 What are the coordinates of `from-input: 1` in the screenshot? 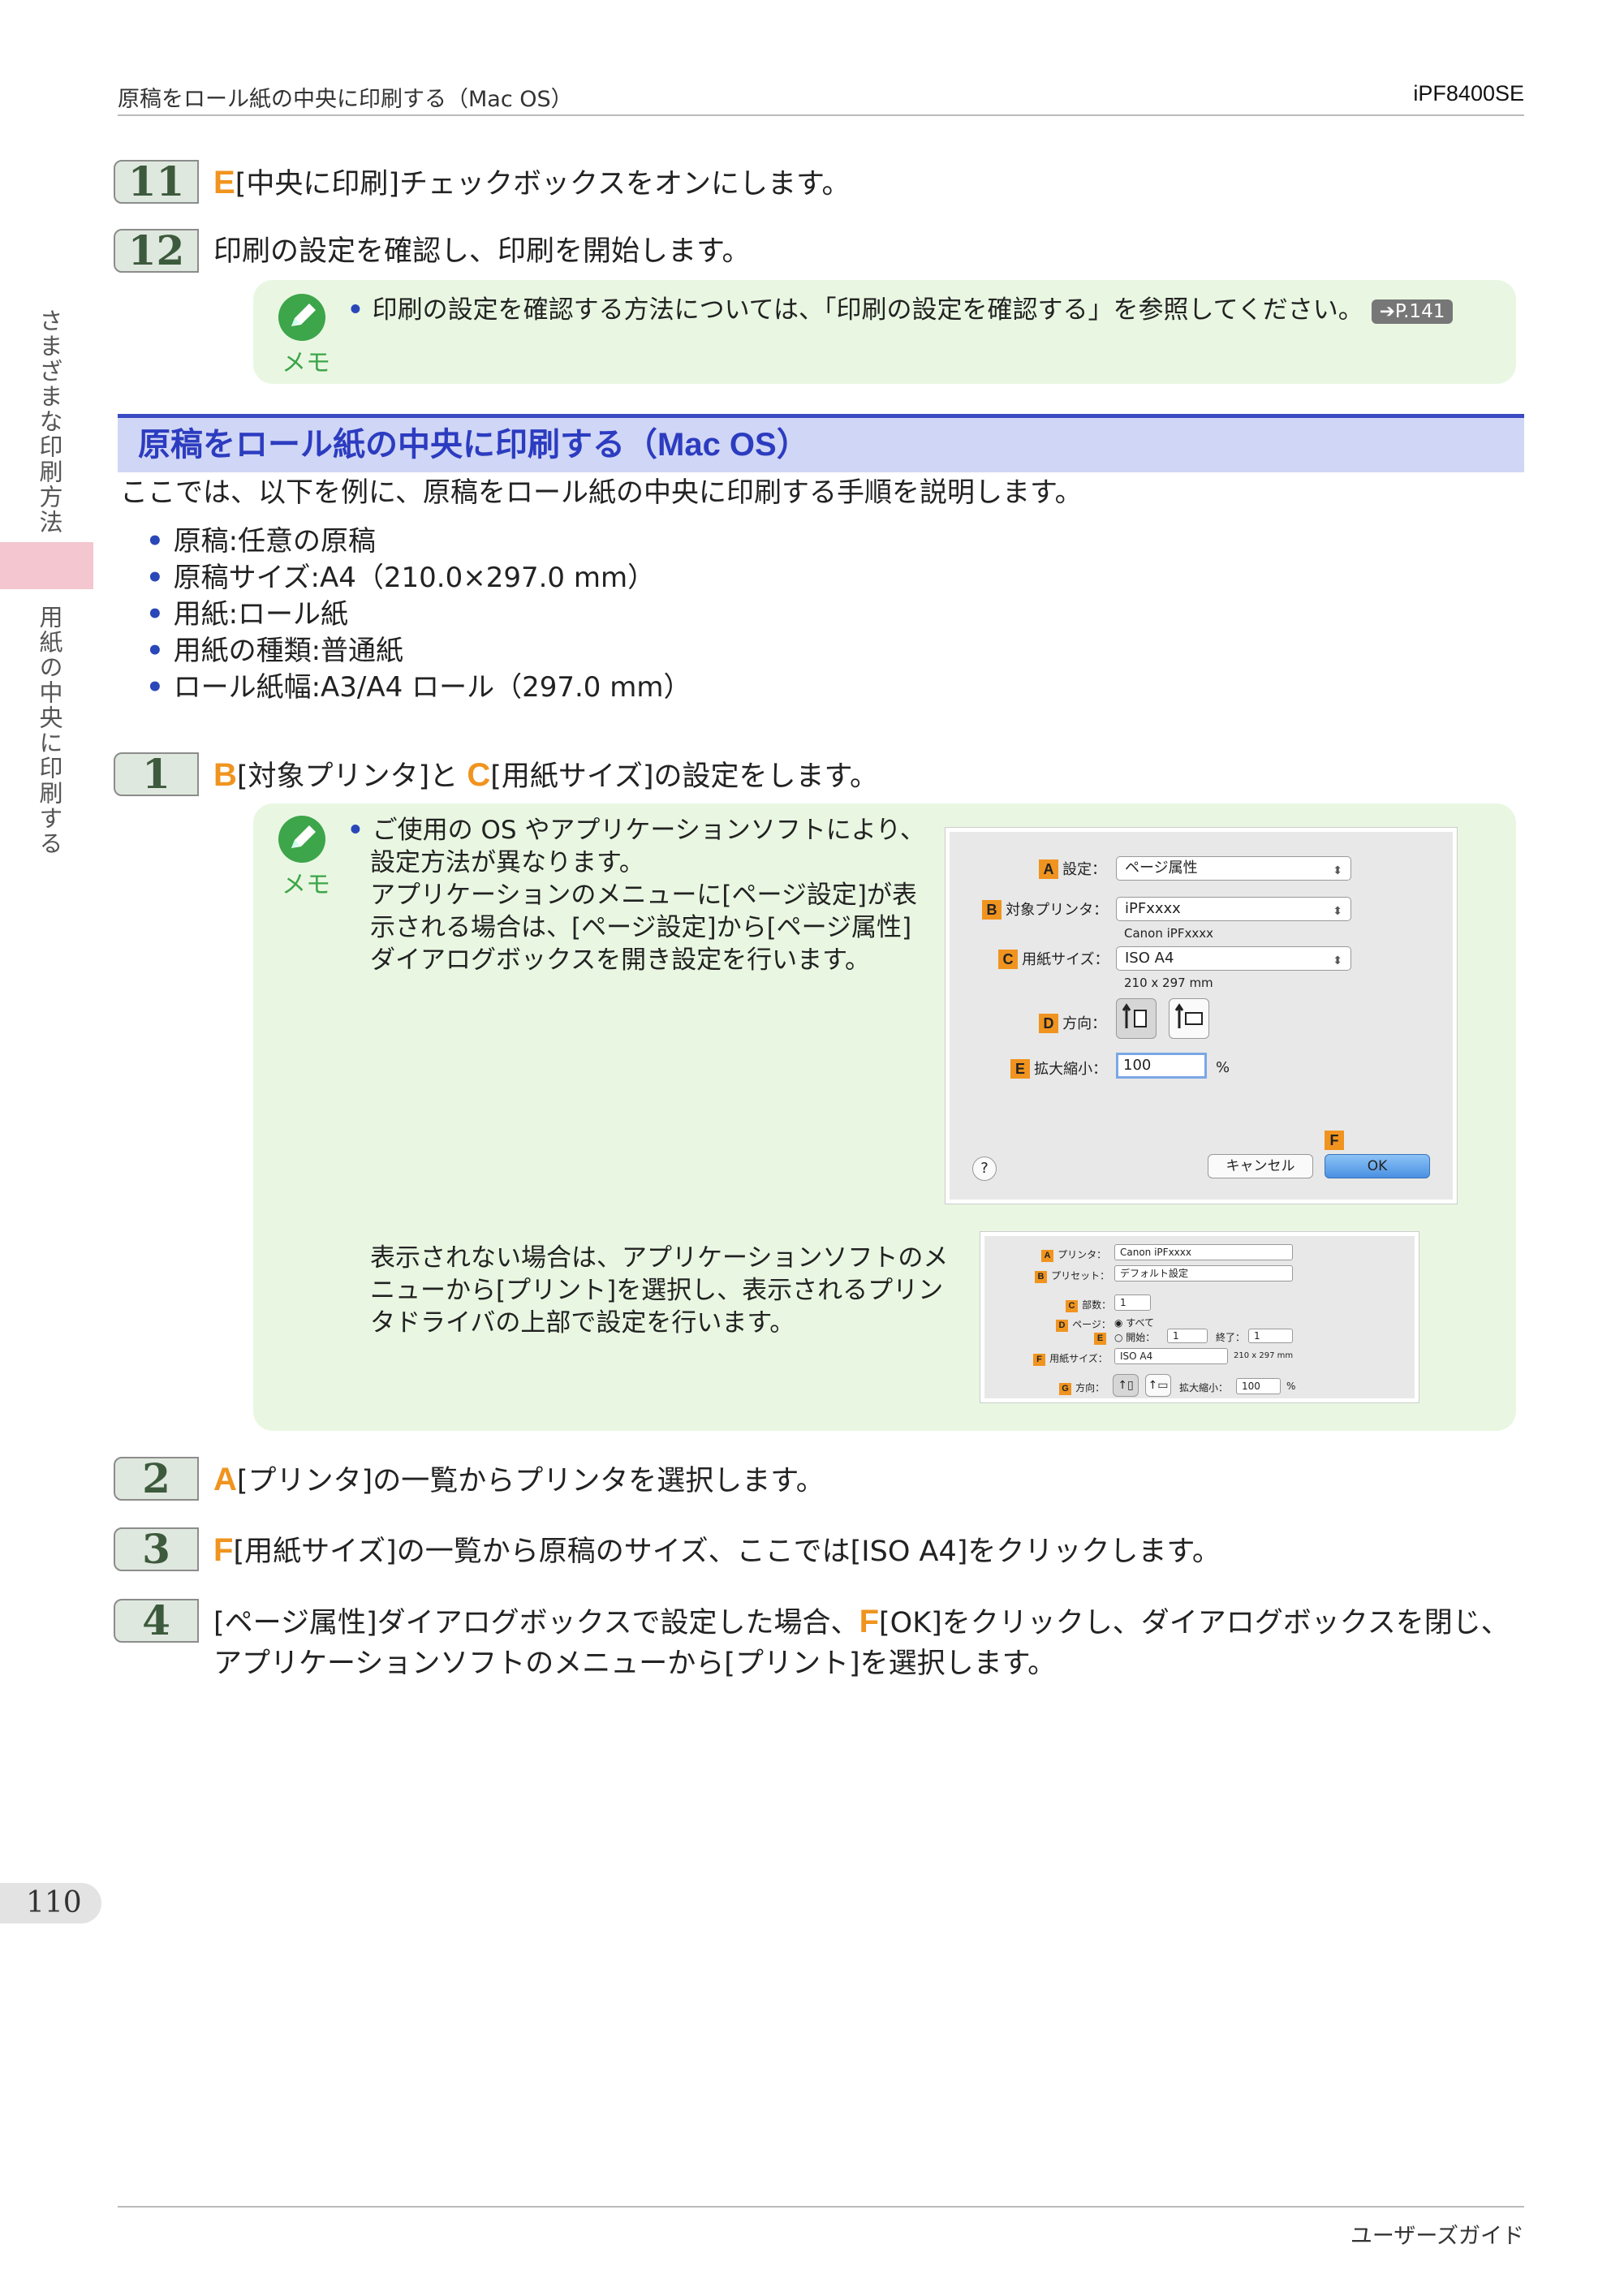 It's located at (1187, 1336).